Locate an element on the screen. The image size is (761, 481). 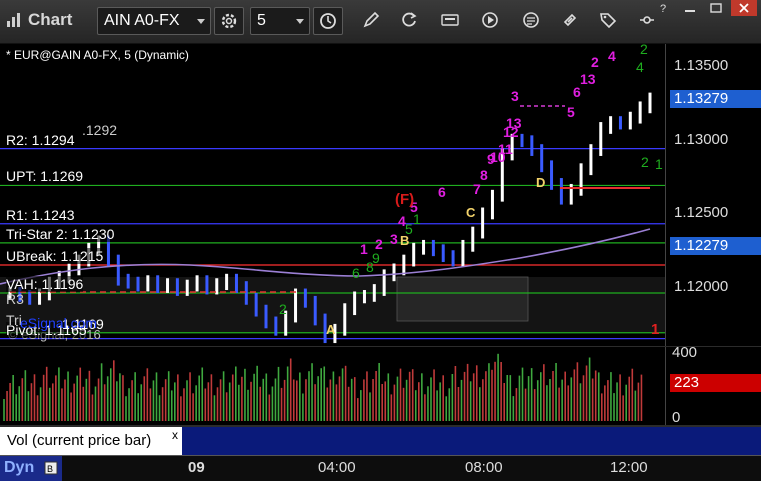
level-label: R1: 1.1243 is located at coordinates (40, 214).